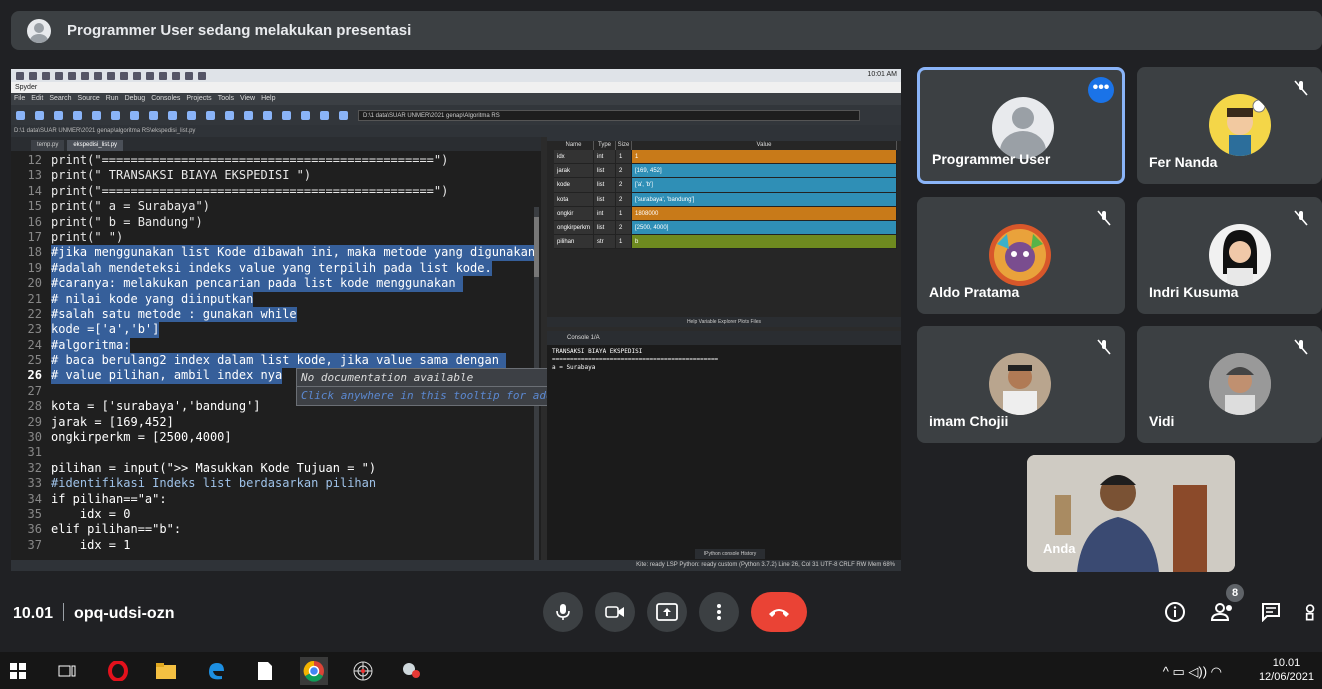  What do you see at coordinates (727, 228) in the screenshot?
I see `variable-row: ongkirperkm list 2 [2500, 4000]` at bounding box center [727, 228].